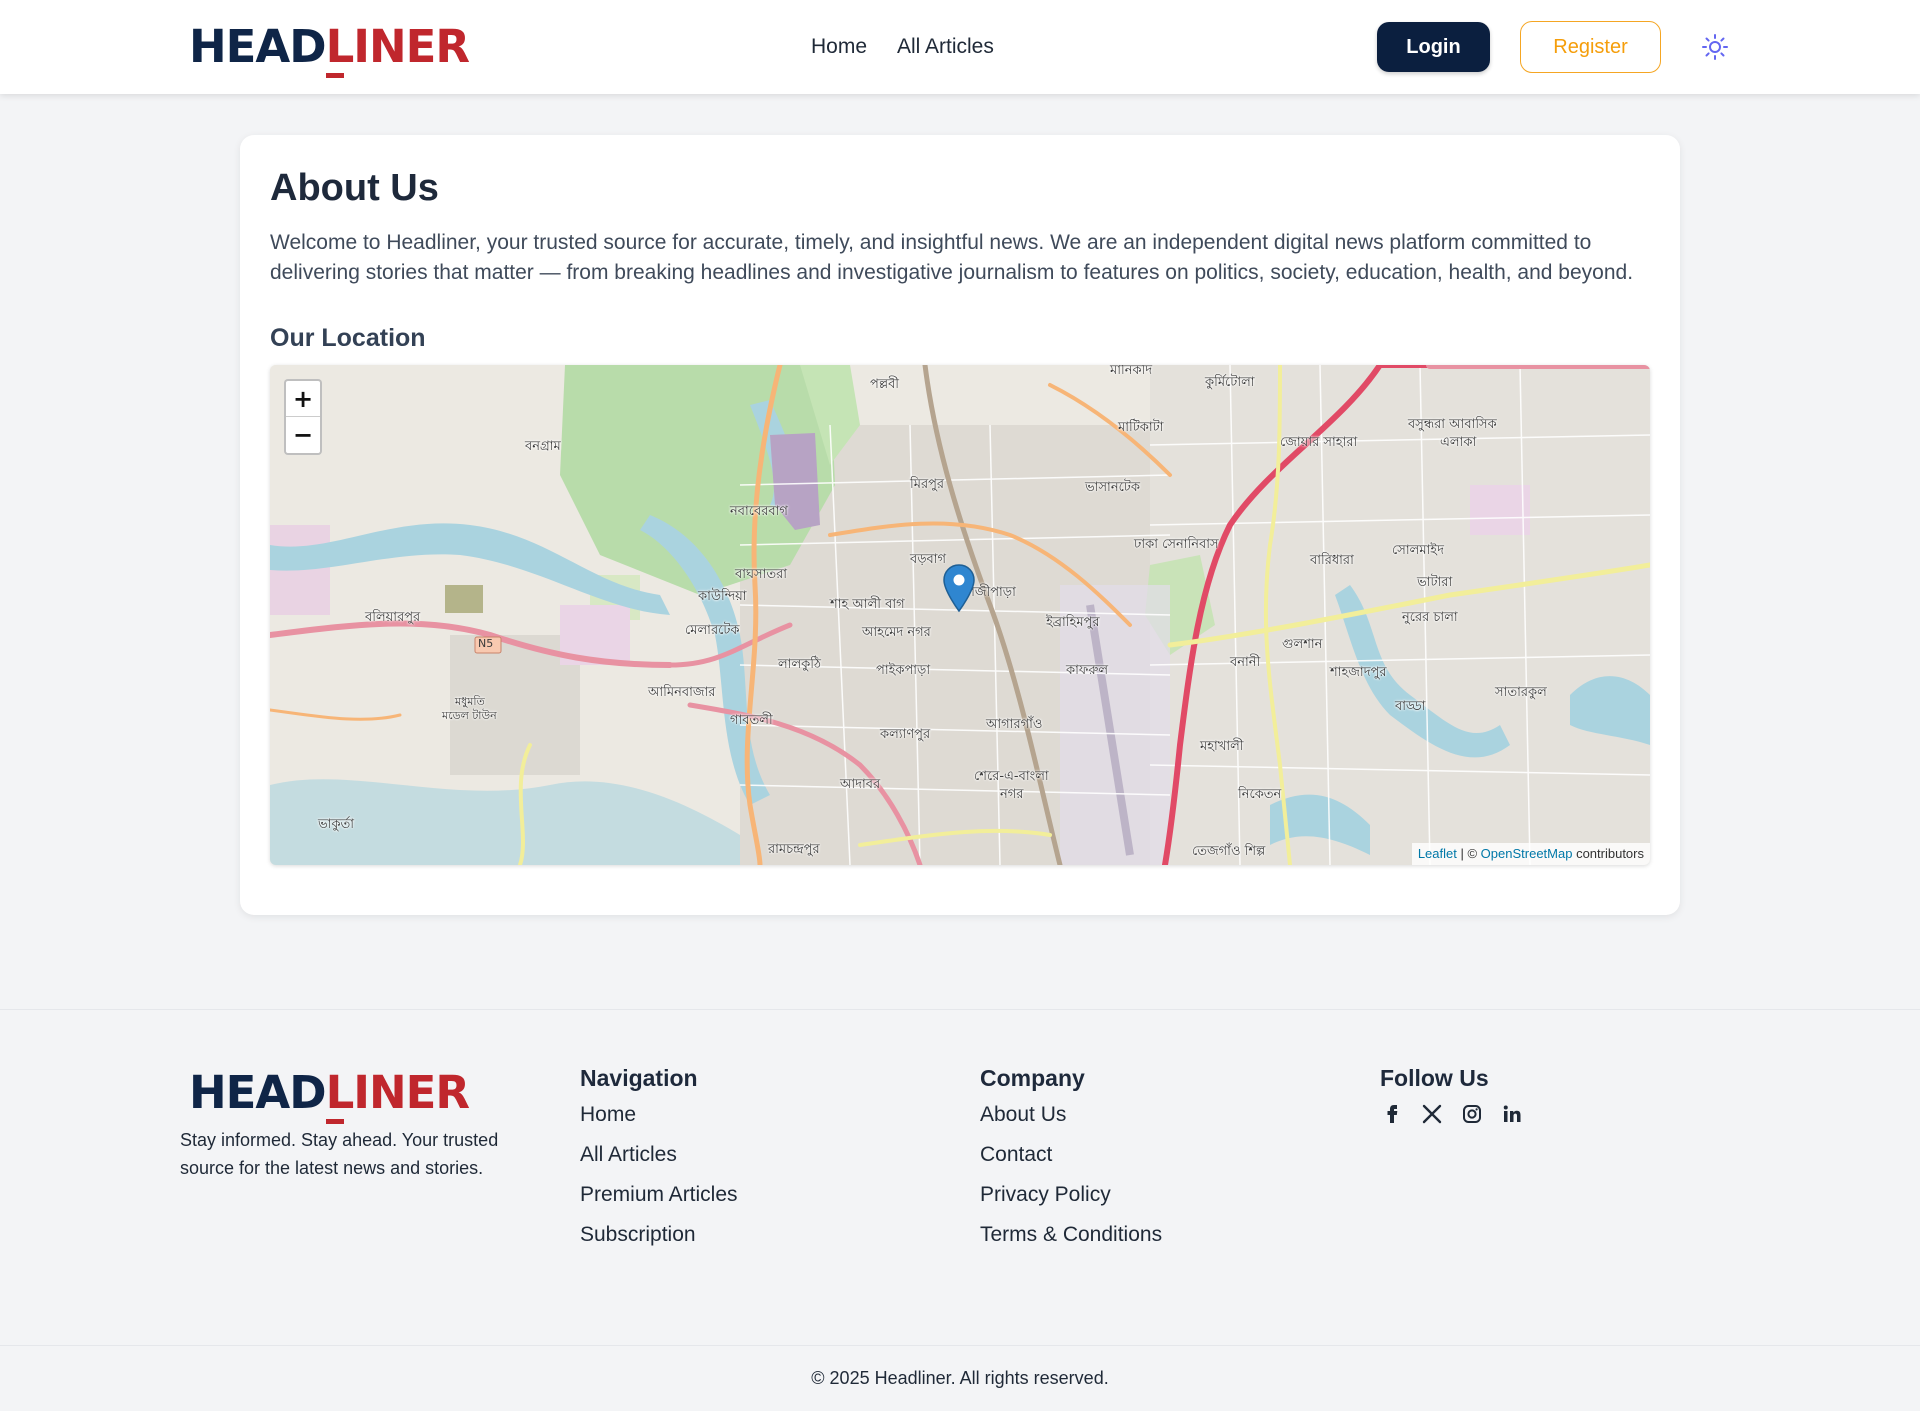 This screenshot has height=1411, width=1920. What do you see at coordinates (393, 617) in the screenshot?
I see `map-label-baliarpur: বলিয়ারপুর` at bounding box center [393, 617].